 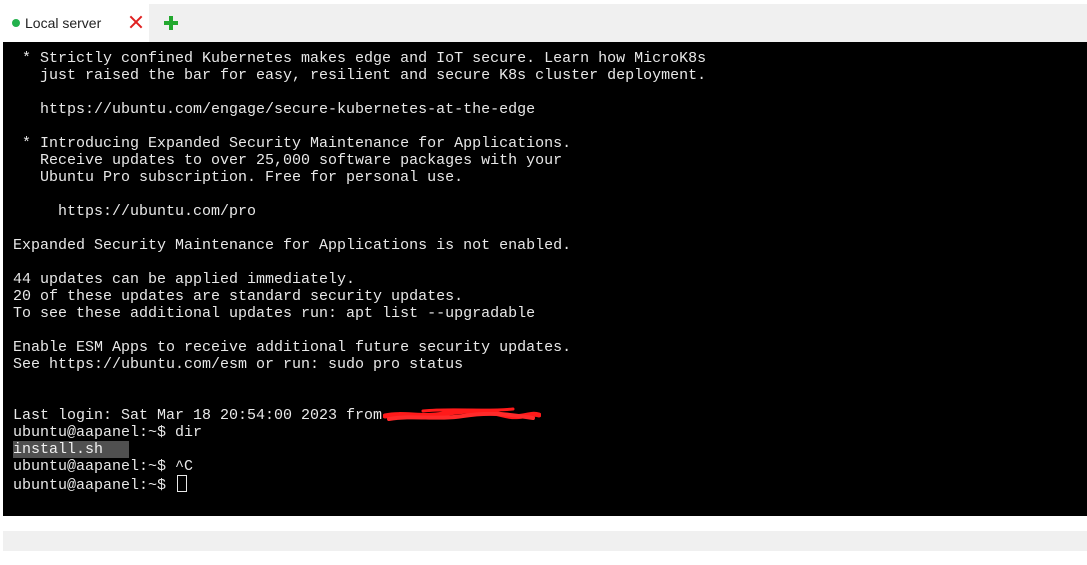 I want to click on footer-bar, so click(x=545, y=541).